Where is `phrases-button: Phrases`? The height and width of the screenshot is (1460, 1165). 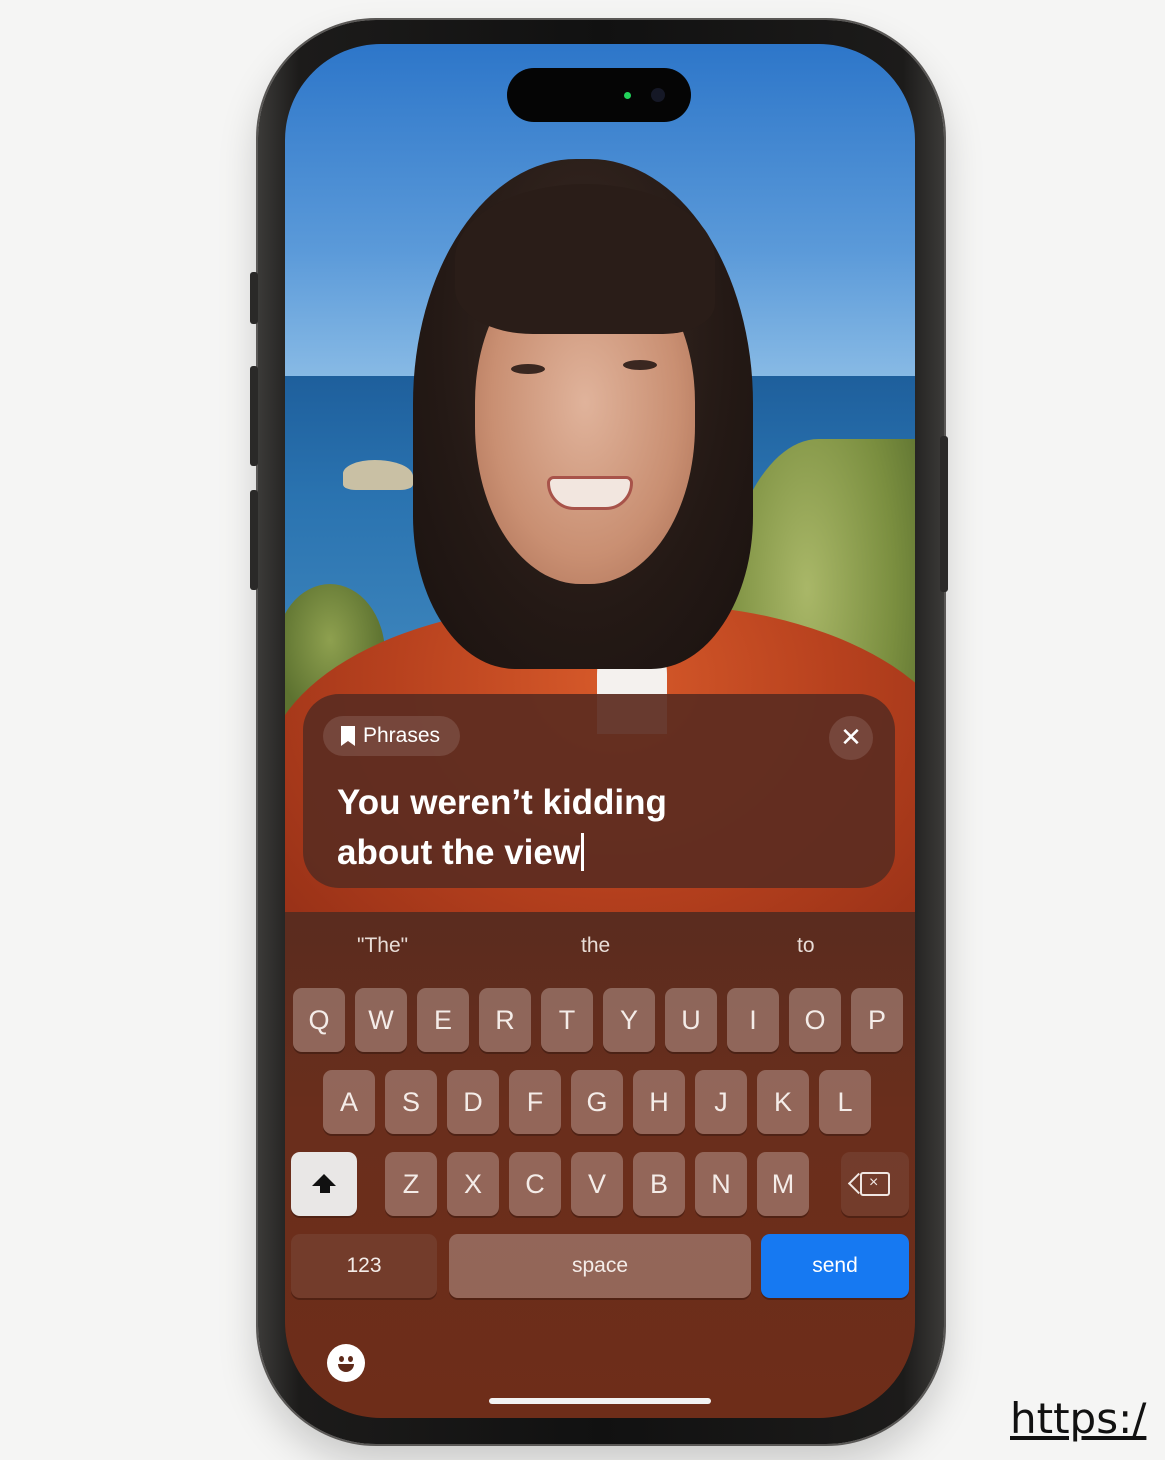
phrases-button: Phrases is located at coordinates (392, 736).